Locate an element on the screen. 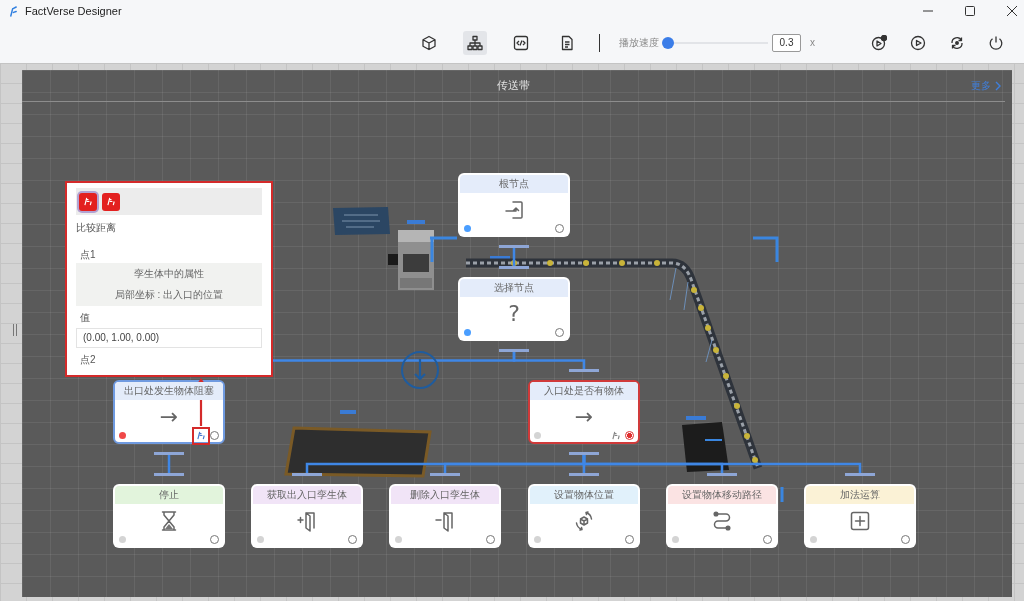  tree-node: 根节点 is located at coordinates (514, 205).